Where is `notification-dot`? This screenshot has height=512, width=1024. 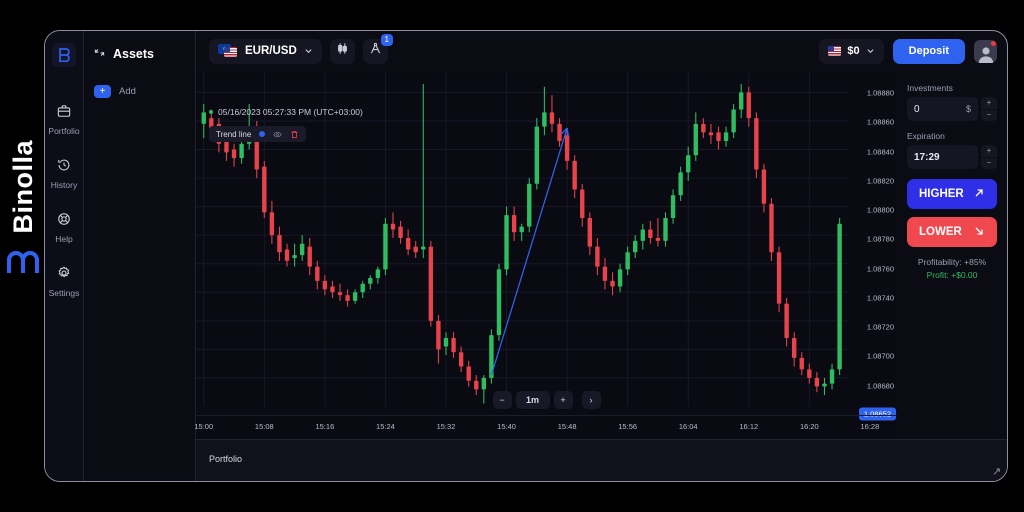
notification-dot is located at coordinates (993, 43).